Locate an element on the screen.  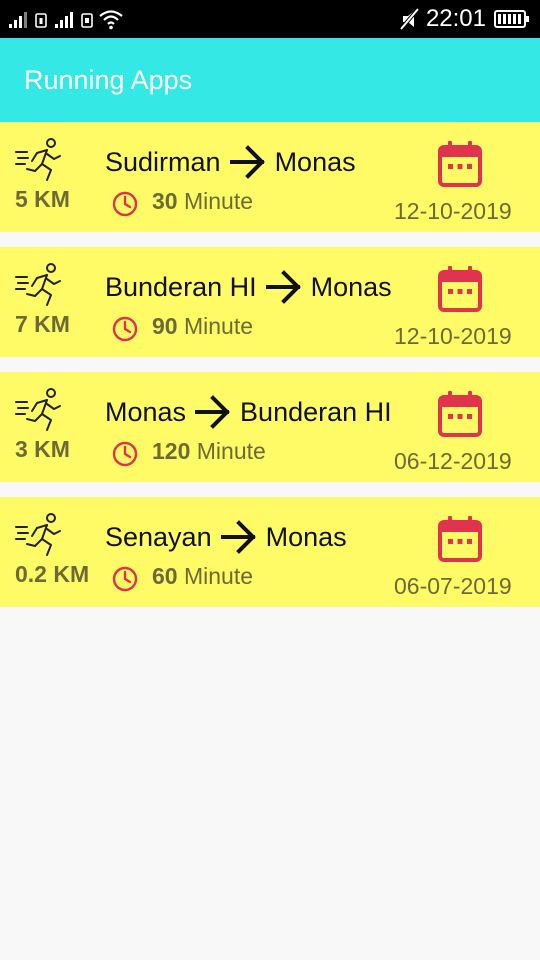
duration-value: 90 is located at coordinates (165, 326).